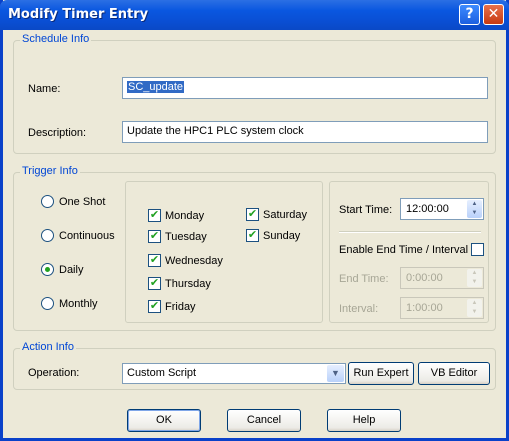 This screenshot has width=509, height=441. I want to click on start-time-spinner: ▲ ▼, so click(474, 209).